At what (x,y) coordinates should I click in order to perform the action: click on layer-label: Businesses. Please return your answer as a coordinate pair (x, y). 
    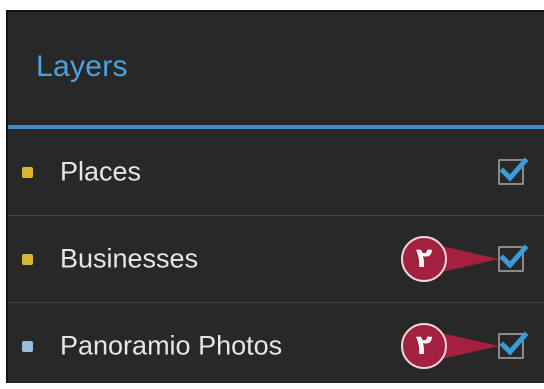
    Looking at the image, I should click on (129, 258).